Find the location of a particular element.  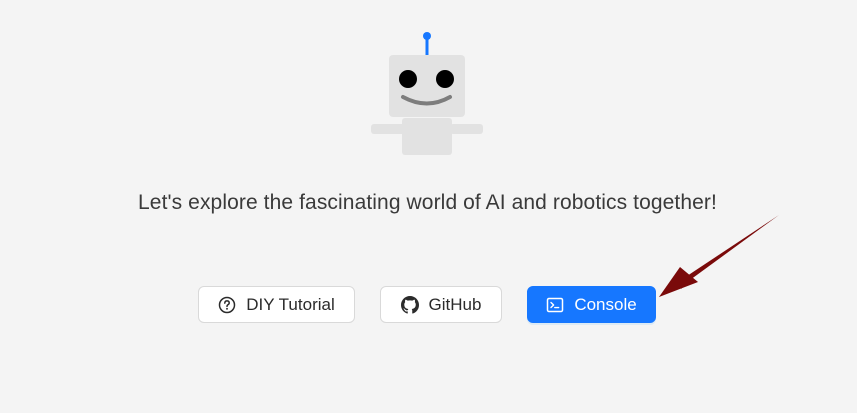

diy-tutorial-button: DIY Tutorial is located at coordinates (276, 304).